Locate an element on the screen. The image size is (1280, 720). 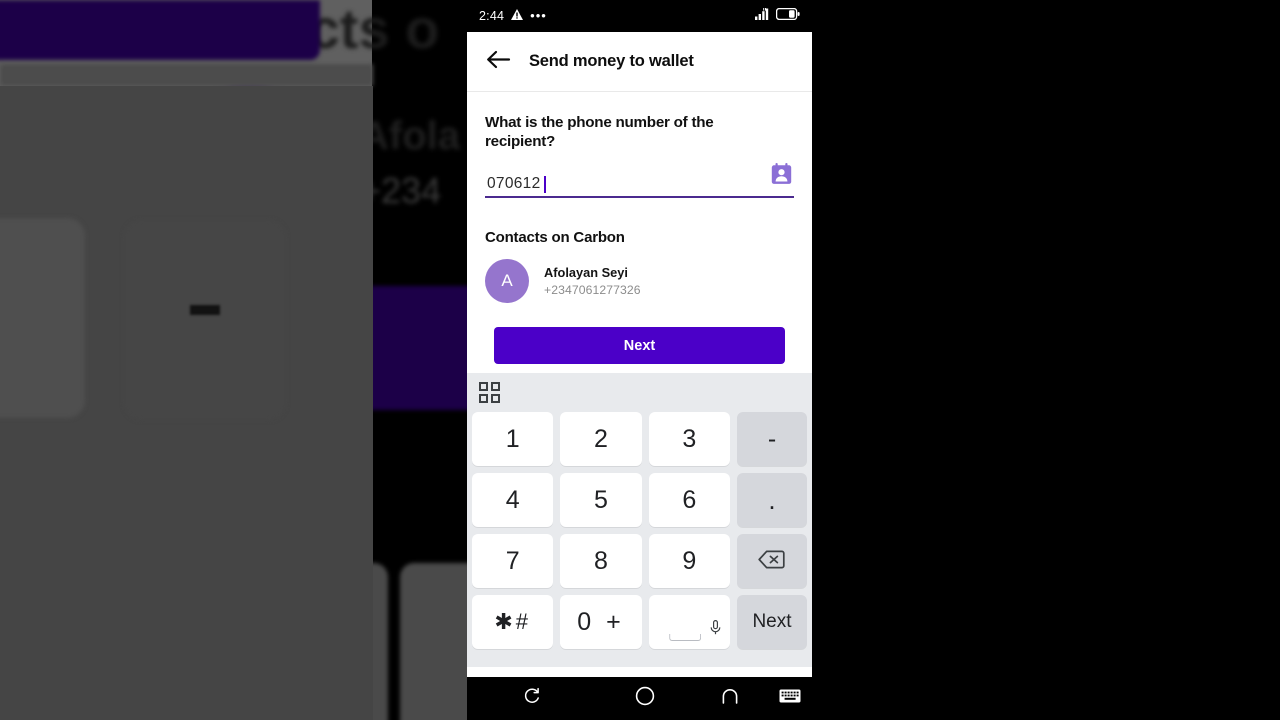
key-4: 4 is located at coordinates (513, 500).